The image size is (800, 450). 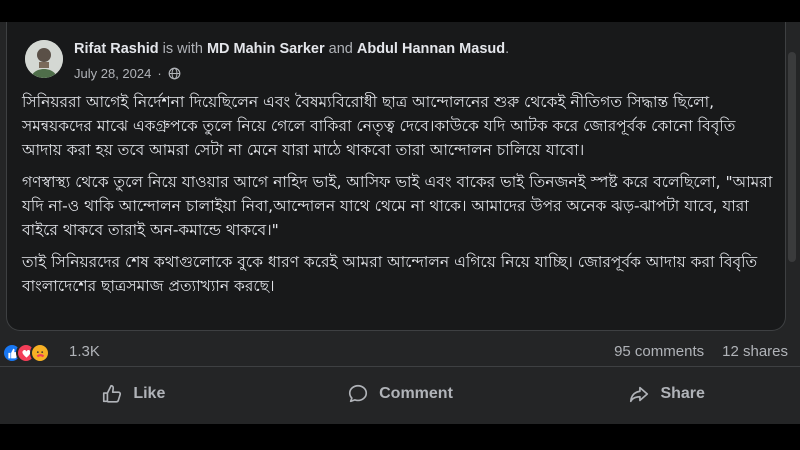 I want to click on divider, so click(x=400, y=366).